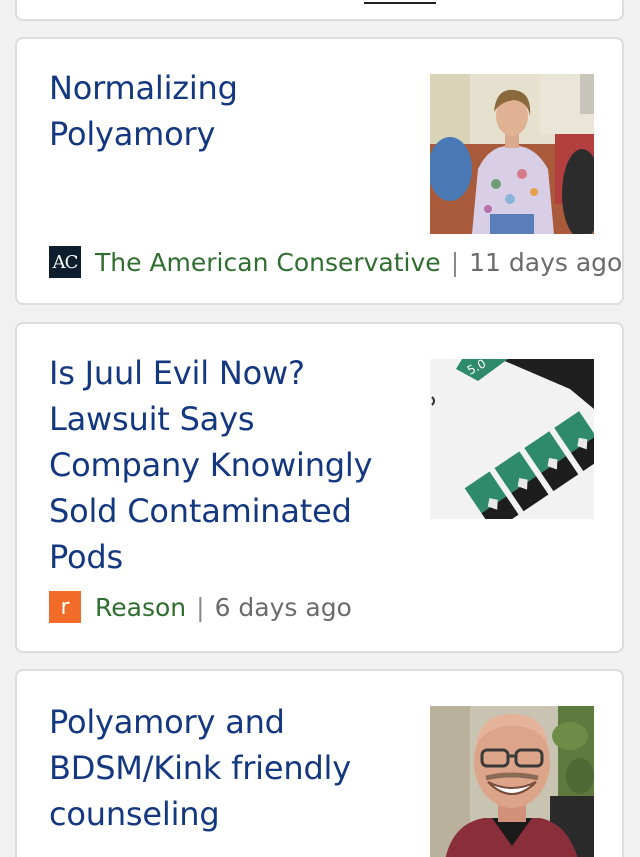 This screenshot has height=857, width=640. I want to click on american-conservative-logo: AC, so click(65, 262).